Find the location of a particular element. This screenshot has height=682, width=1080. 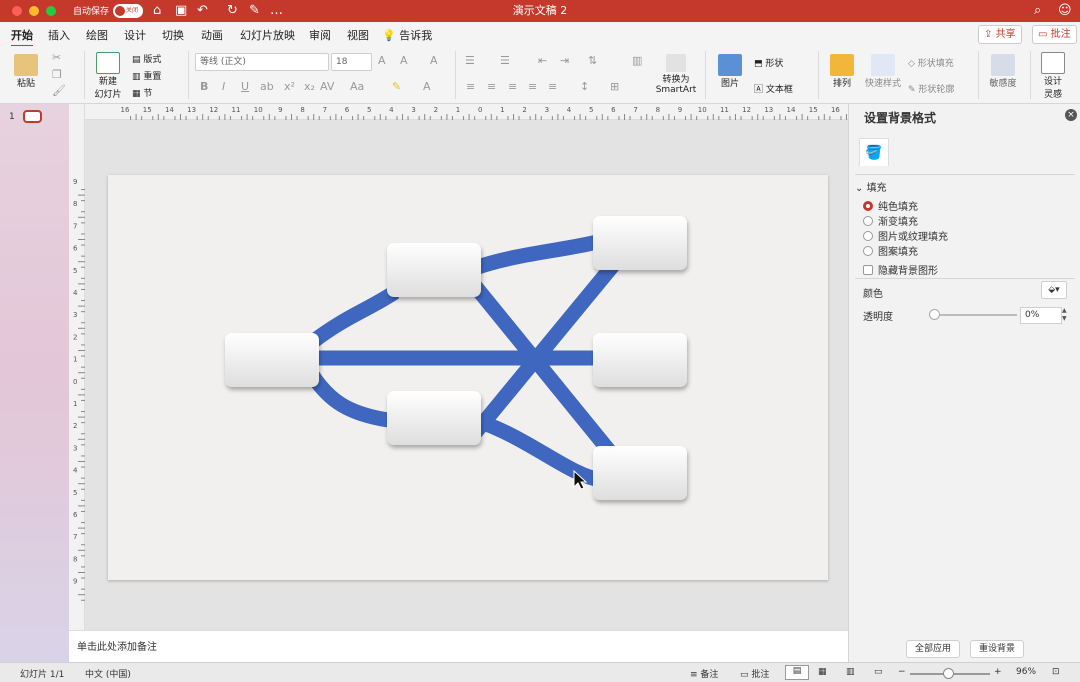

align-right-icon: ≡ is located at coordinates (512, 86).